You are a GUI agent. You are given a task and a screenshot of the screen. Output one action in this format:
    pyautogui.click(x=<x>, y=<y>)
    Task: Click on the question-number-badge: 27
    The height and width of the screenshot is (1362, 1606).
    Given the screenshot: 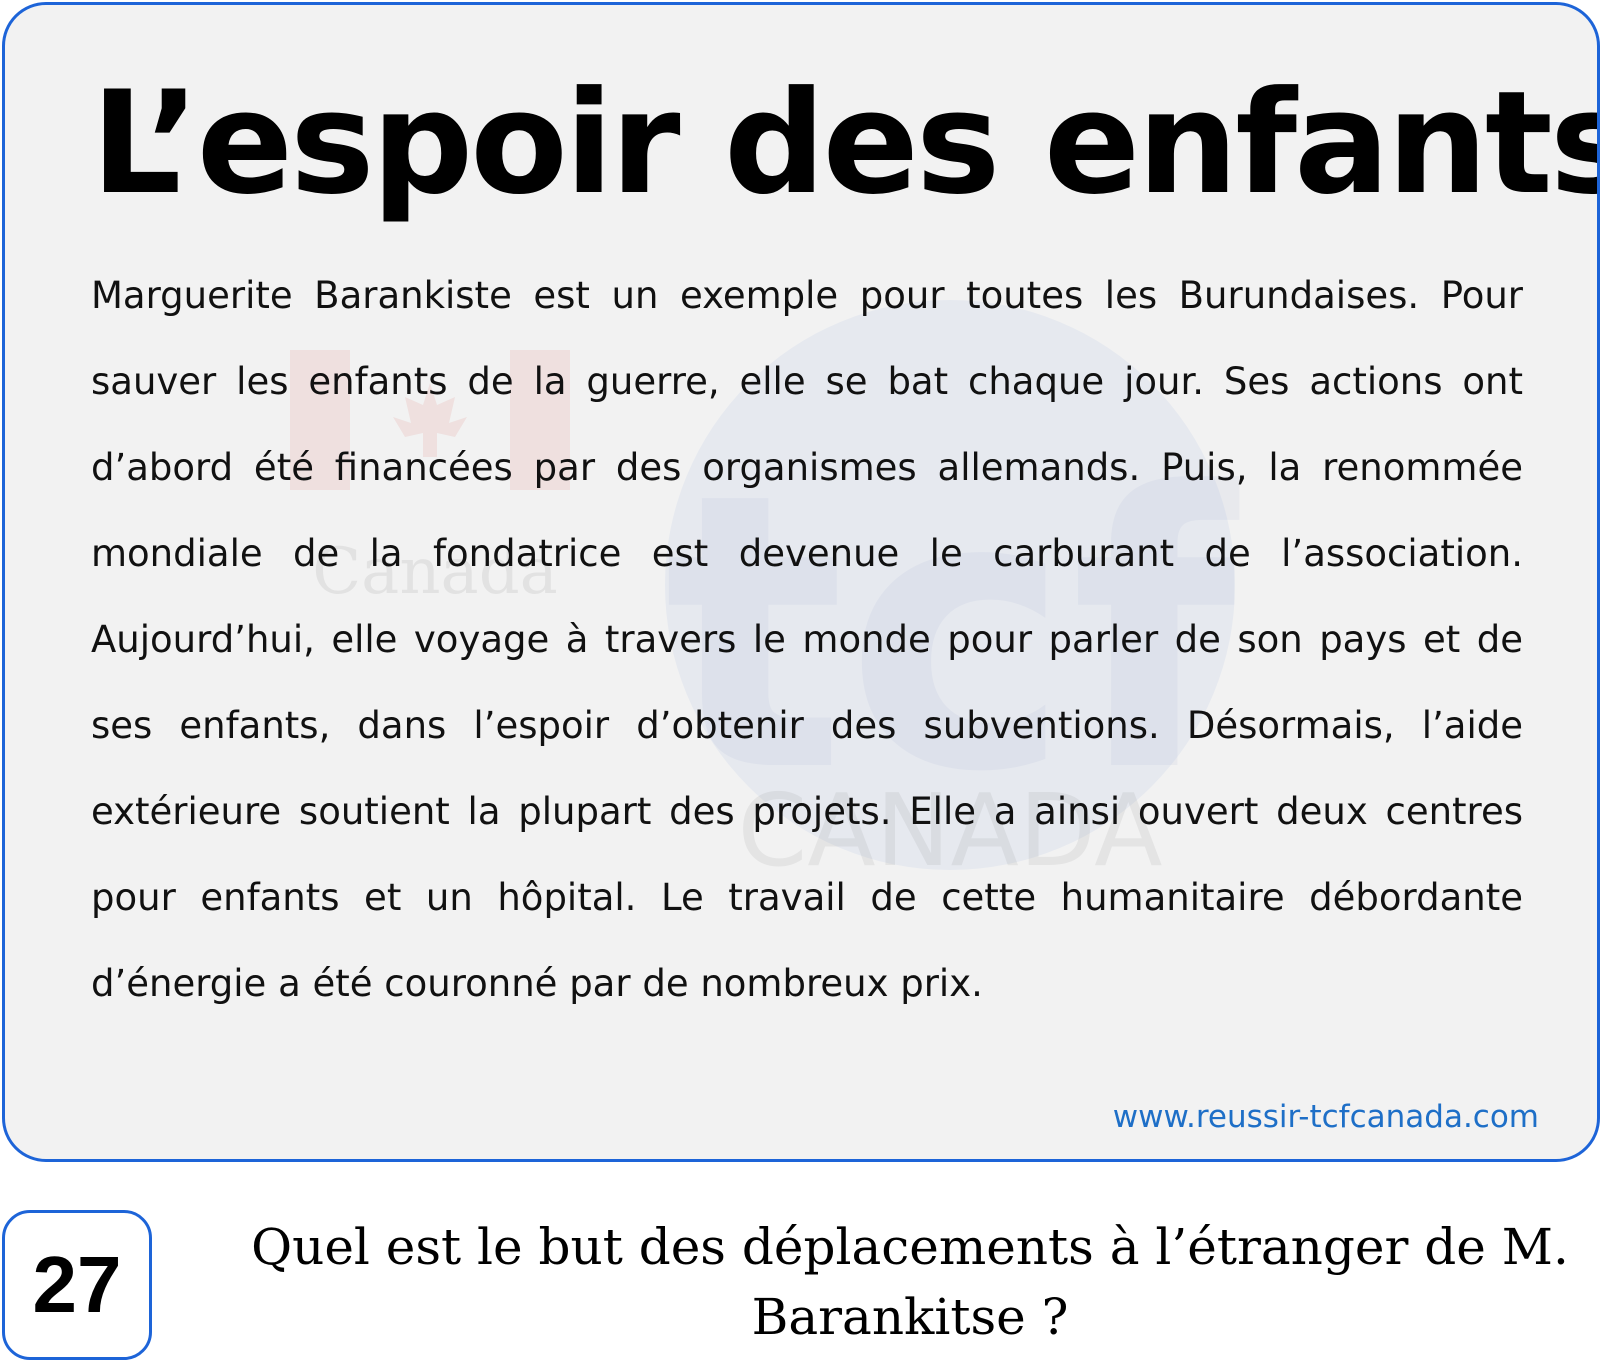 What is the action you would take?
    pyautogui.click(x=77, y=1285)
    